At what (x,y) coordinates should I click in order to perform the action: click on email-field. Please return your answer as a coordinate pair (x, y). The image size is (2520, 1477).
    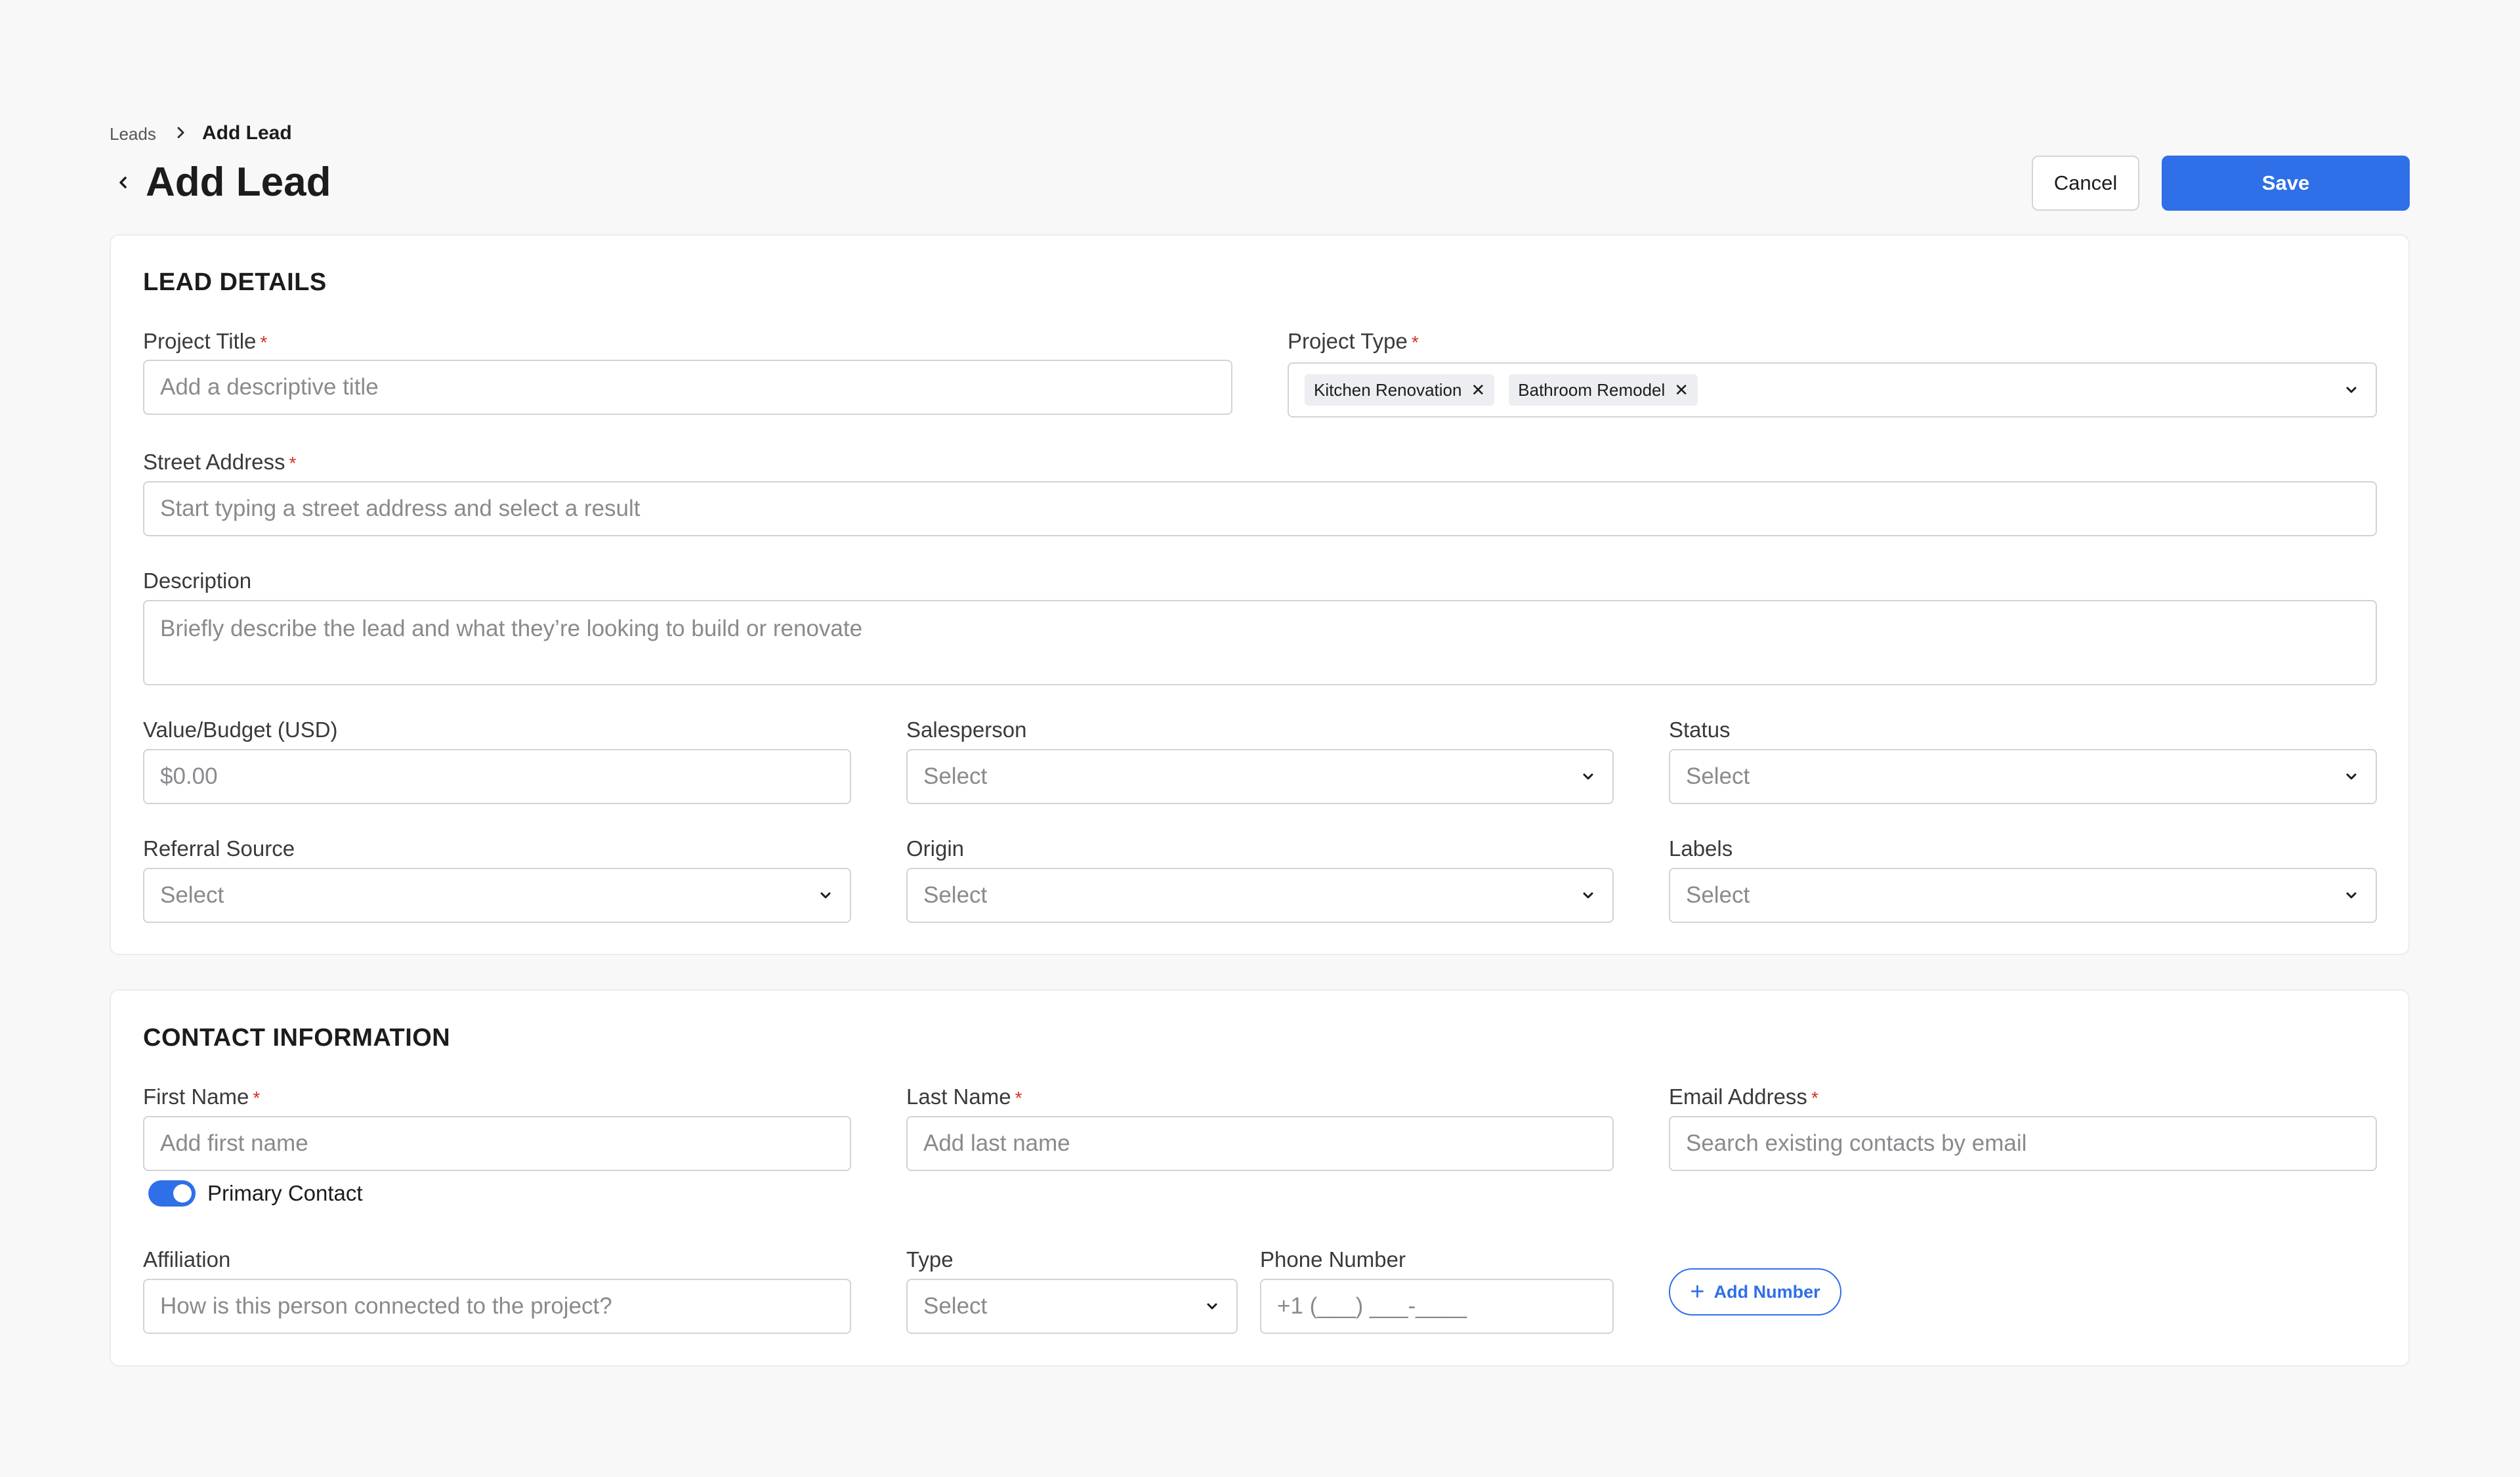
    Looking at the image, I should click on (2023, 1143).